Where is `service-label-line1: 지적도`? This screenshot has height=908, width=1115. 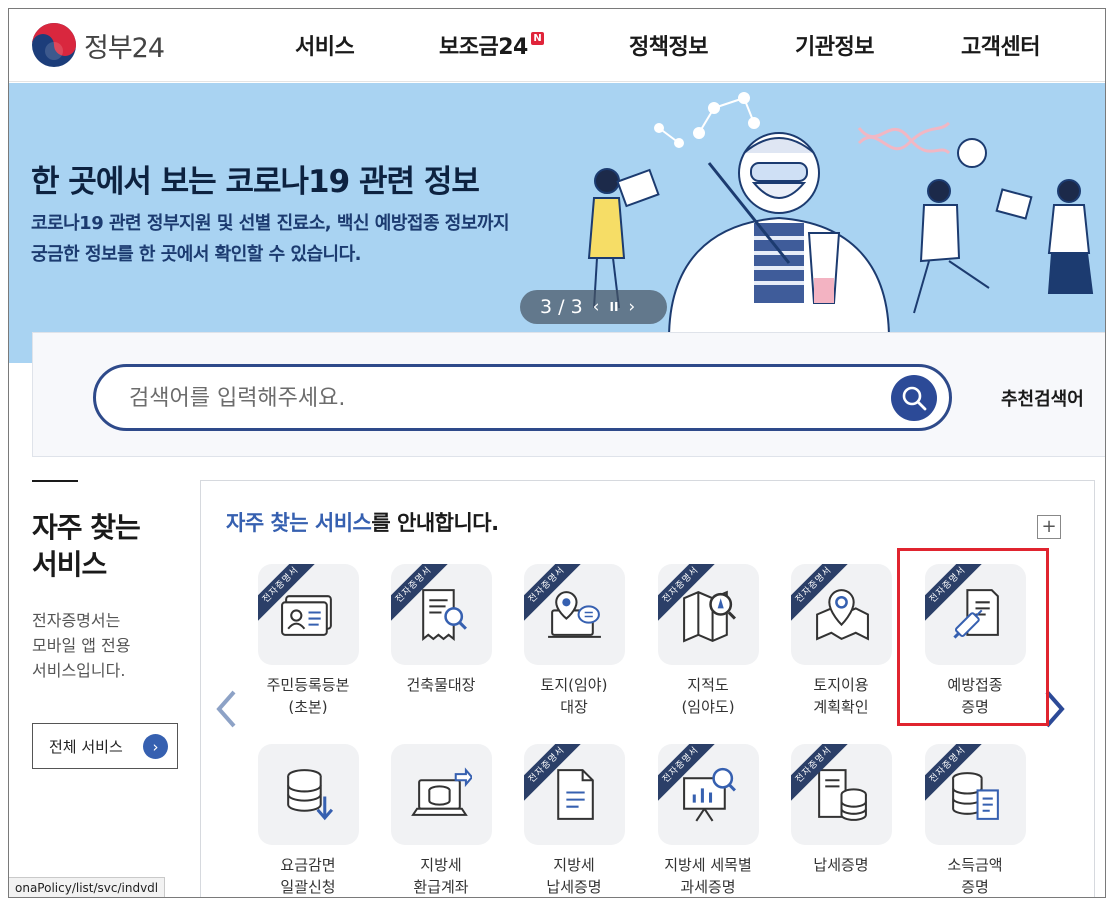 service-label-line1: 지적도 is located at coordinates (708, 685).